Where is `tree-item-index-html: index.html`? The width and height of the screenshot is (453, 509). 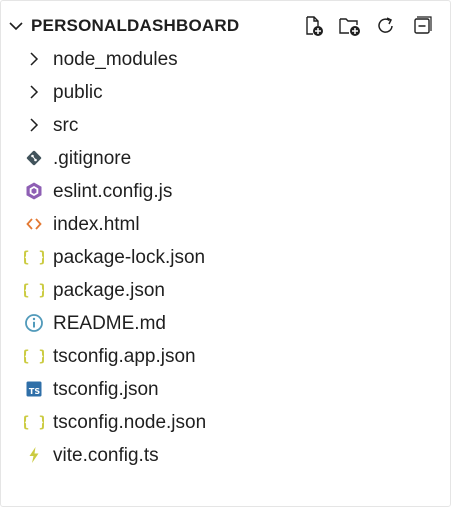
tree-item-index-html: index.html is located at coordinates (225, 224).